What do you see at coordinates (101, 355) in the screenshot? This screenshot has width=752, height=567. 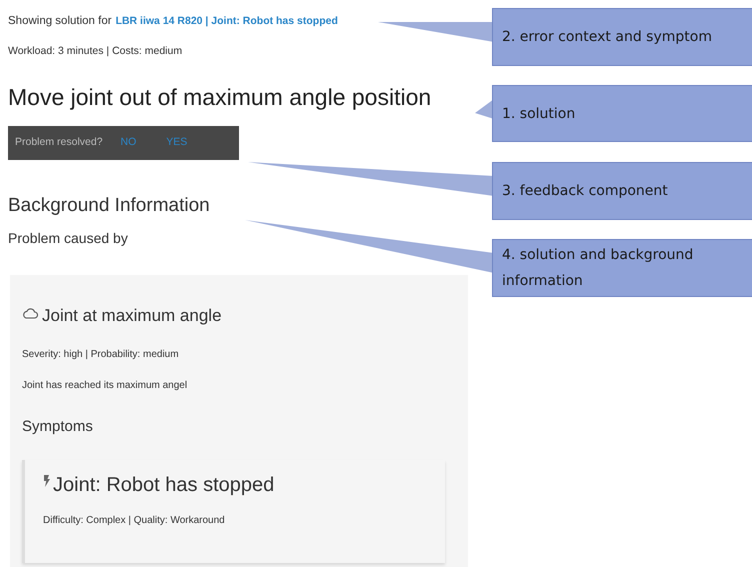 I see `cause-meta: Severity: high | Probability: medium` at bounding box center [101, 355].